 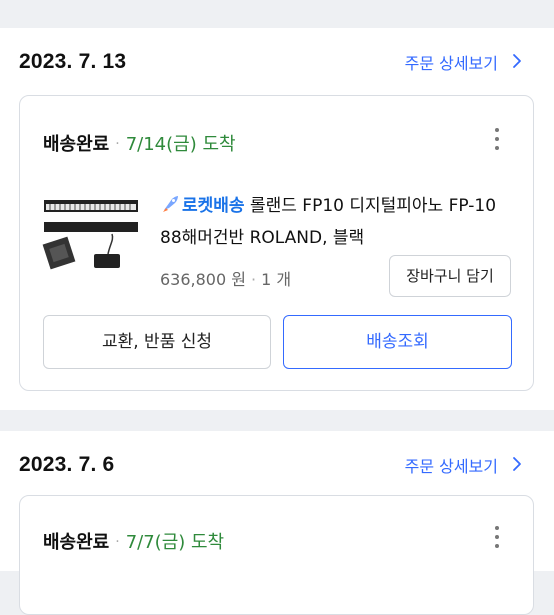 I want to click on rocket-icon, so click(x=170, y=204).